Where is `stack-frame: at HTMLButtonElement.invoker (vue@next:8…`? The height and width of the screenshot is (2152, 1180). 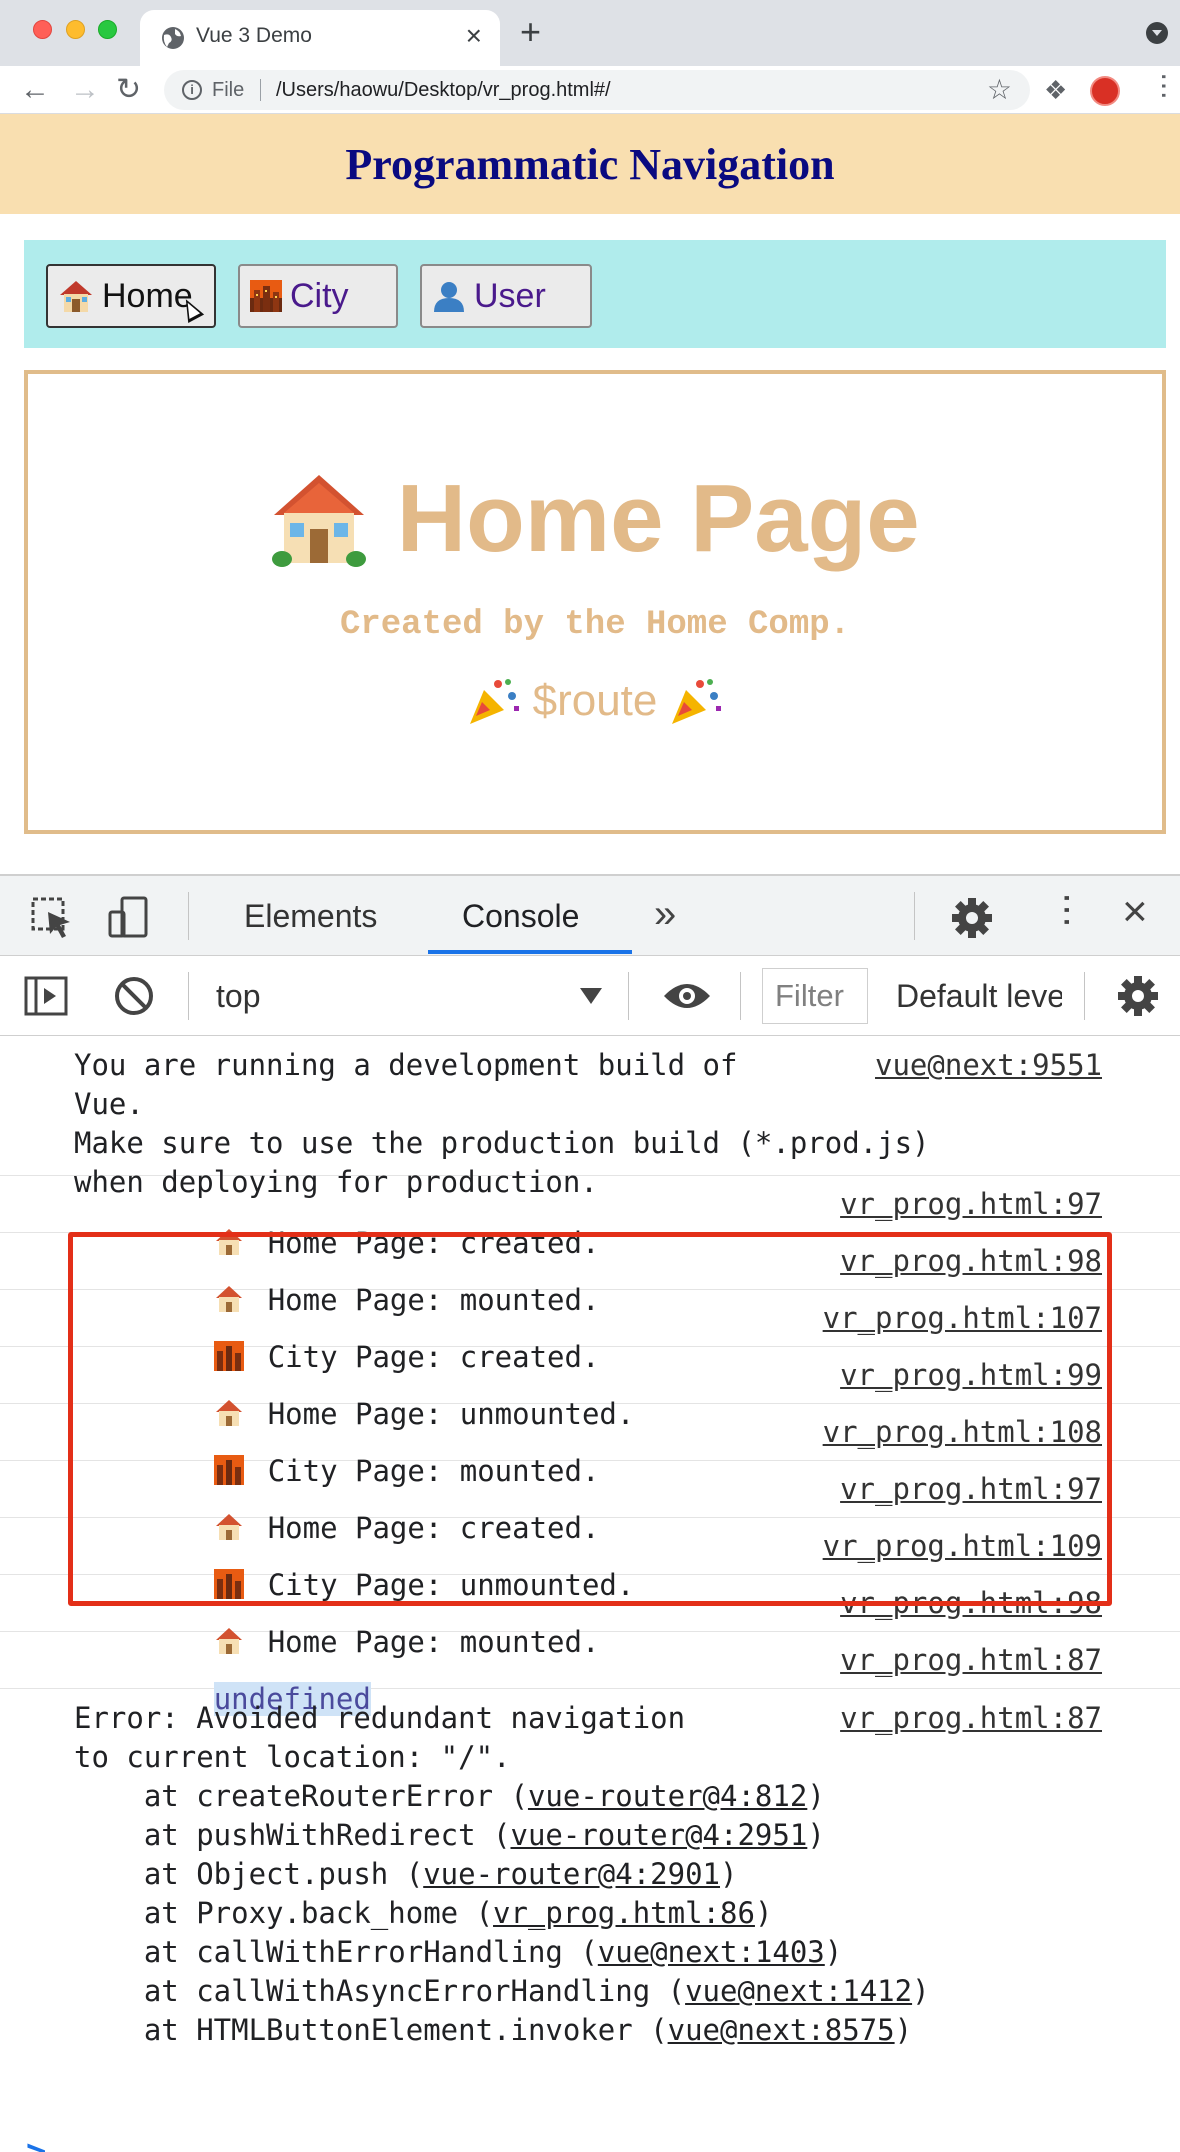
stack-frame: at HTMLButtonElement.invoker (vue@next:8… is located at coordinates (493, 2030).